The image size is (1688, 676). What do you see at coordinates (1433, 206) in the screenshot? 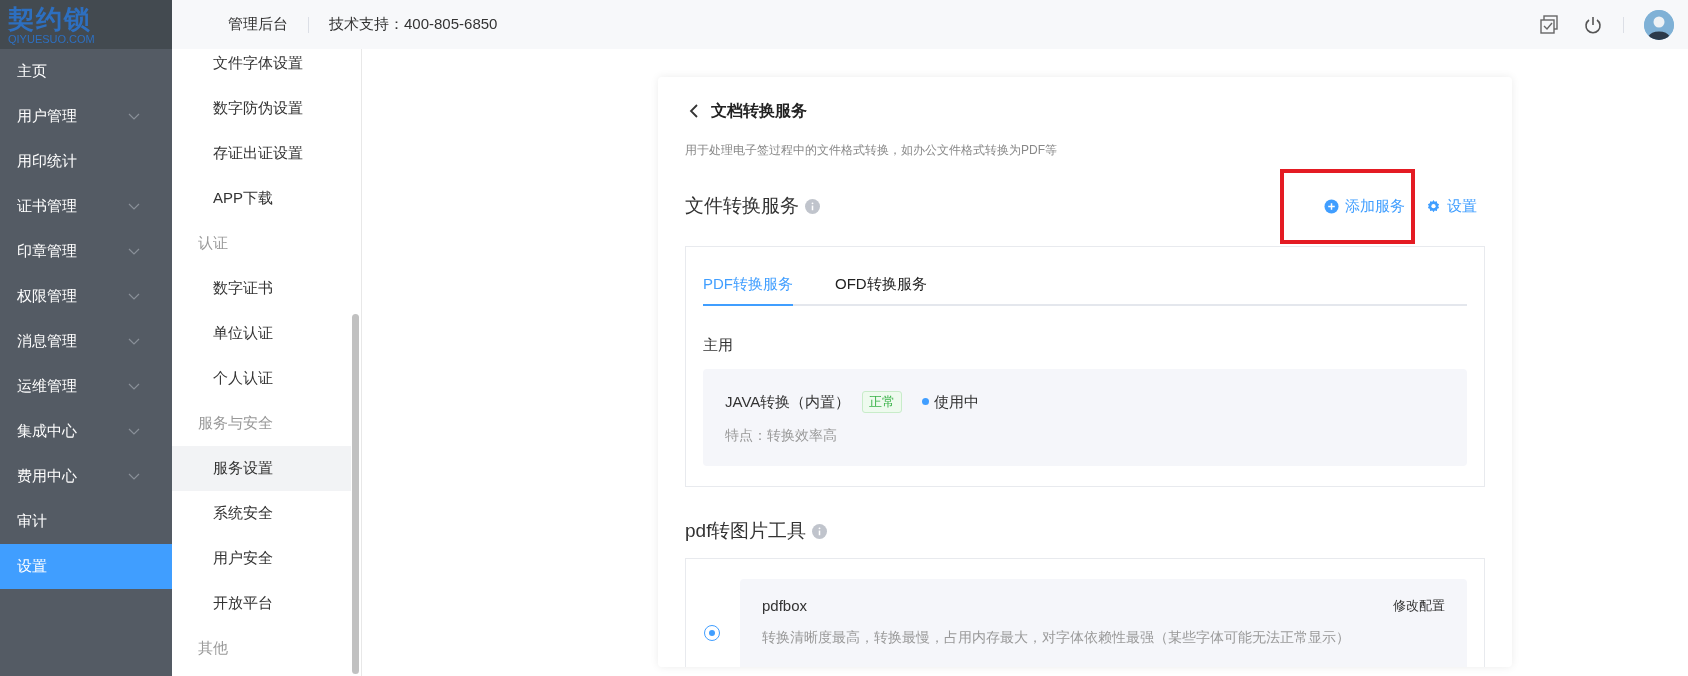
I see `settings-icon` at bounding box center [1433, 206].